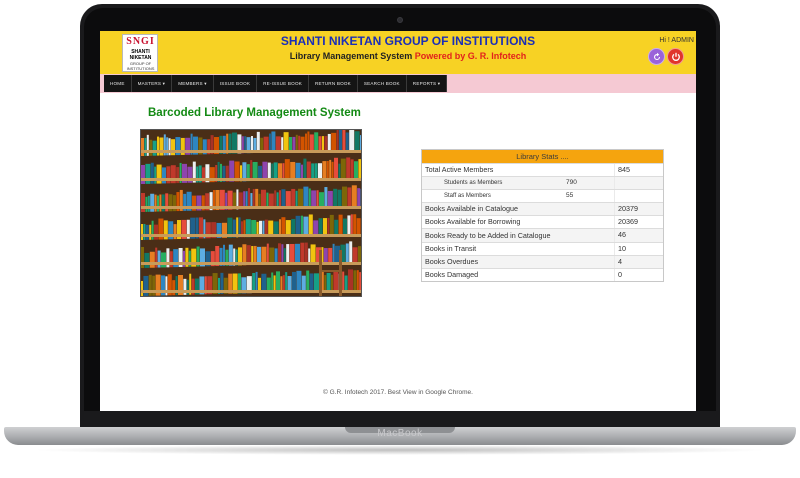  What do you see at coordinates (408, 41) in the screenshot?
I see `app-title: SHANTI NIKETAN GROUP OF INSTITUTIONS` at bounding box center [408, 41].